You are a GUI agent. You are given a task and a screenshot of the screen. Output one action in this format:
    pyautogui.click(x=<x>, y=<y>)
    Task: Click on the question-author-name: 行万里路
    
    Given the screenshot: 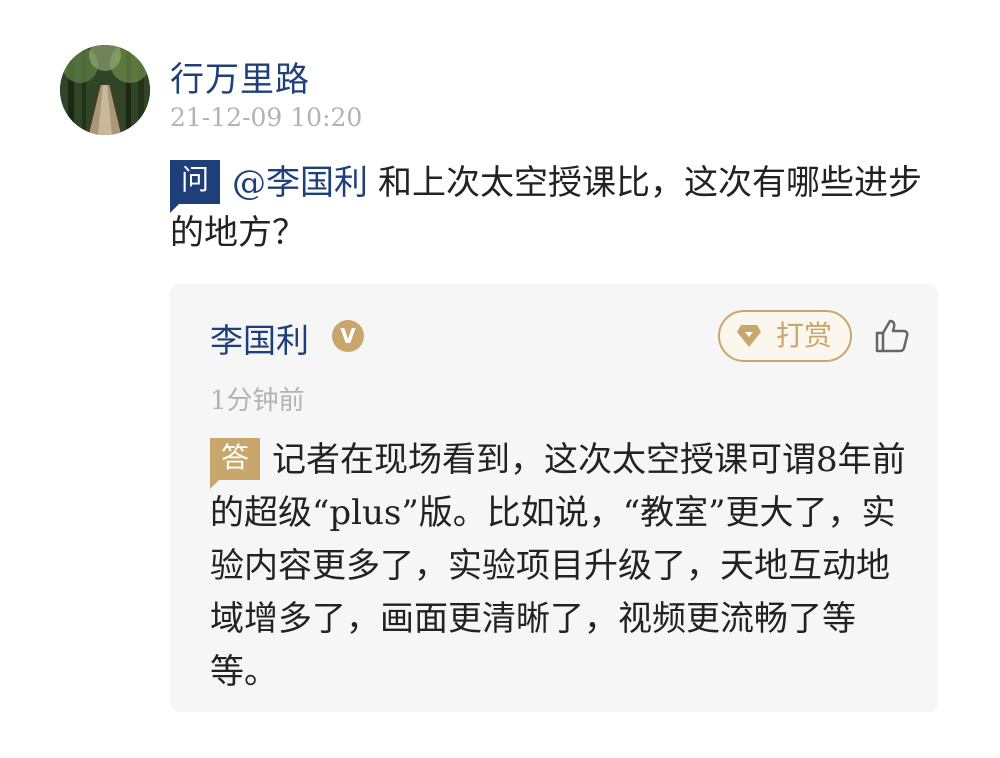 What is the action you would take?
    pyautogui.click(x=240, y=76)
    